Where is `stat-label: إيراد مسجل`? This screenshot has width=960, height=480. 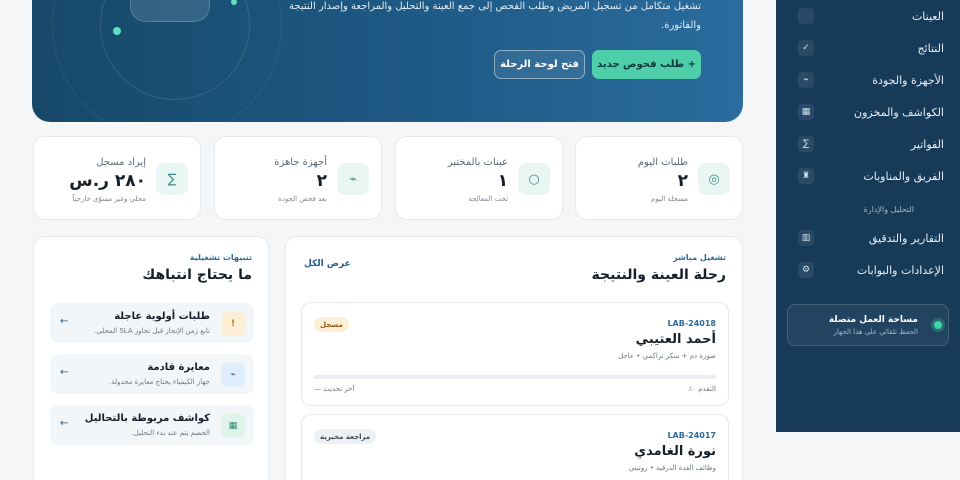 stat-label: إيراد مسجل is located at coordinates (121, 162).